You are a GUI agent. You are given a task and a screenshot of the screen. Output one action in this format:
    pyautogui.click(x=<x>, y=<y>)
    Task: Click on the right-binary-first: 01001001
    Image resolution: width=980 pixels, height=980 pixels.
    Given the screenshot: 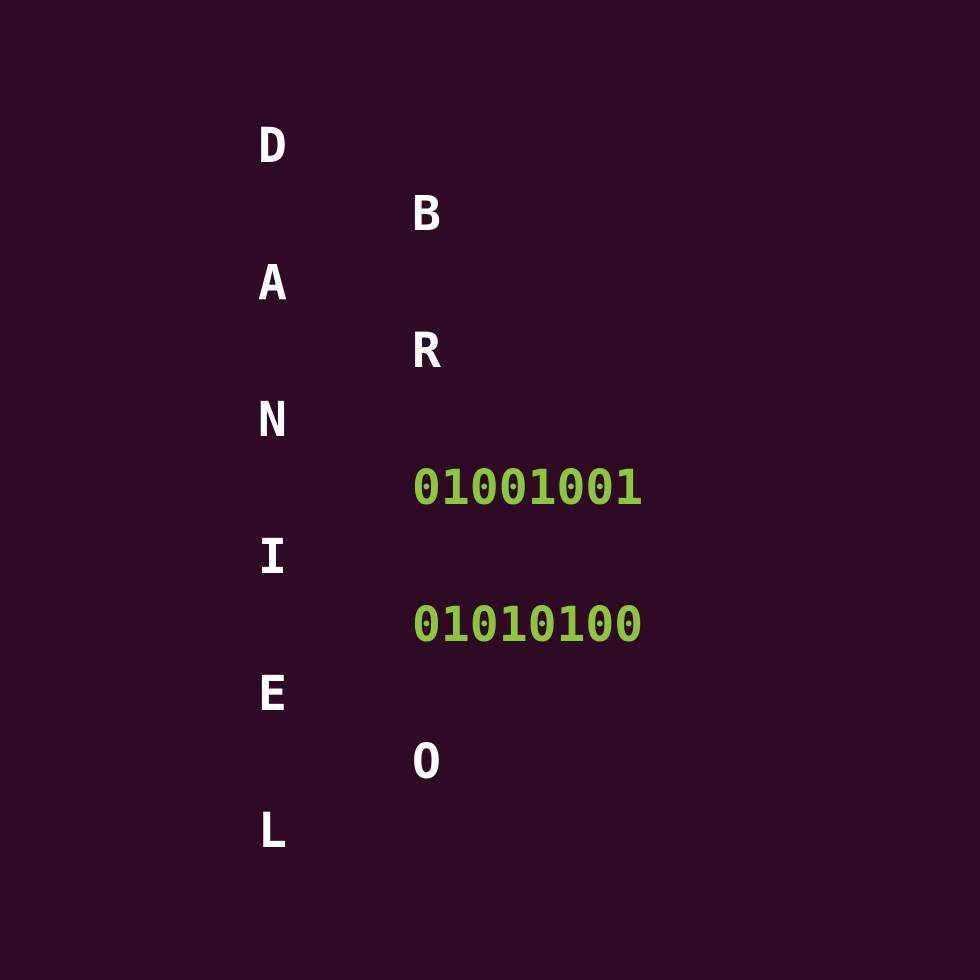 What is the action you would take?
    pyautogui.click(x=528, y=488)
    